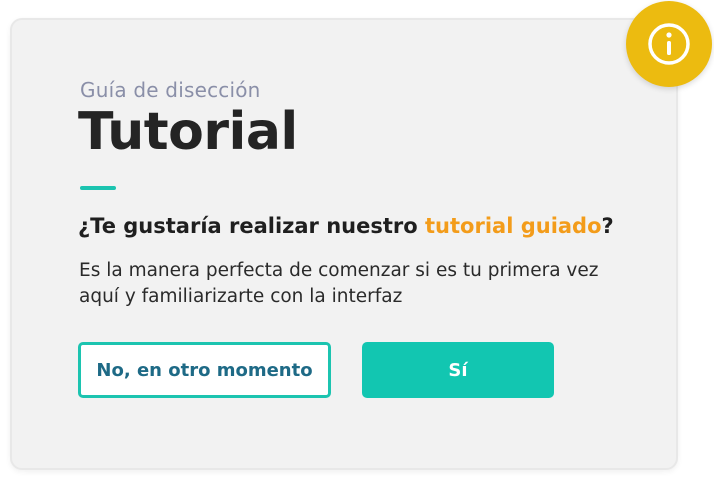 Image resolution: width=714 pixels, height=484 pixels. I want to click on accept-tutorial-button: Sí, so click(458, 370).